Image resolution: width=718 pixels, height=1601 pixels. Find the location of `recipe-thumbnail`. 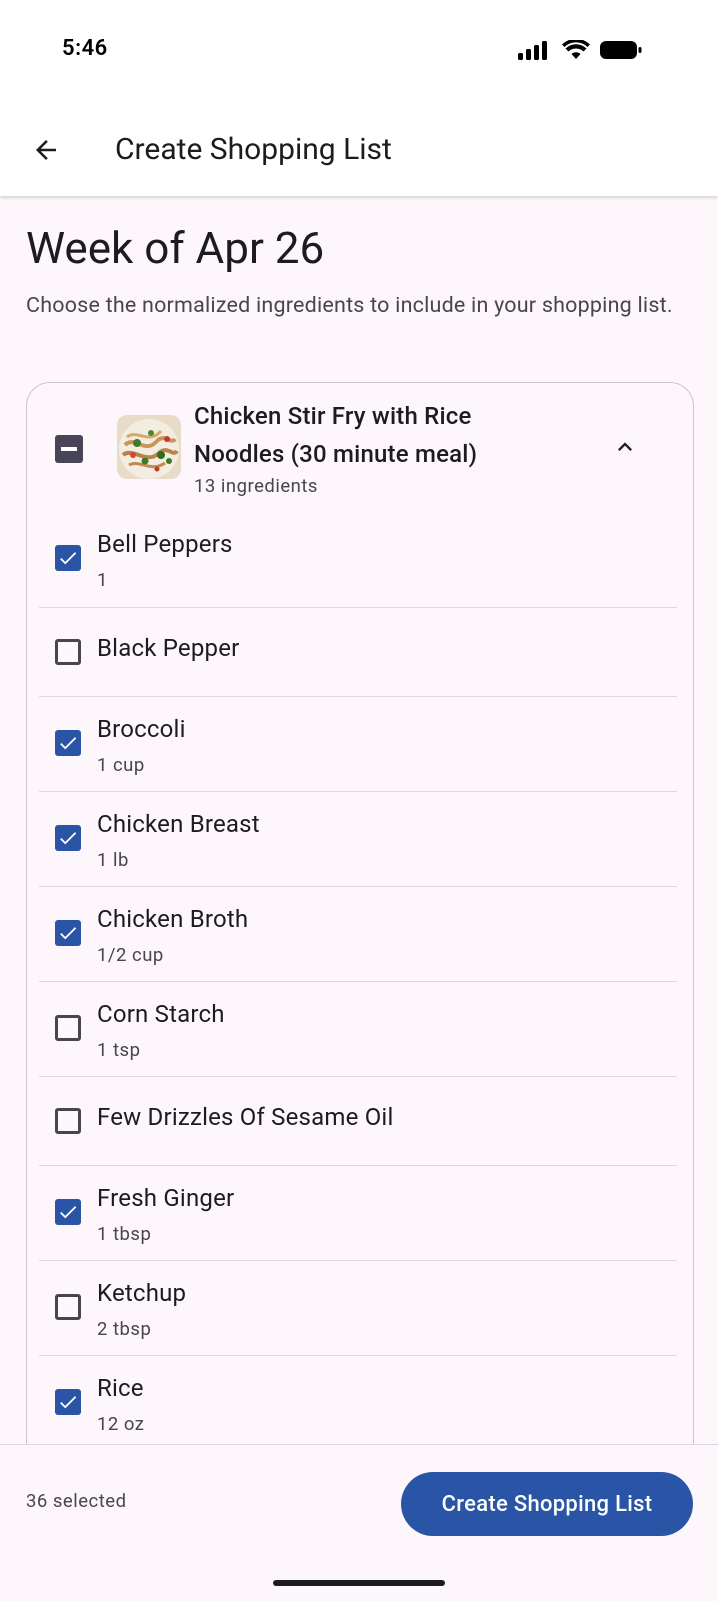

recipe-thumbnail is located at coordinates (149, 447).